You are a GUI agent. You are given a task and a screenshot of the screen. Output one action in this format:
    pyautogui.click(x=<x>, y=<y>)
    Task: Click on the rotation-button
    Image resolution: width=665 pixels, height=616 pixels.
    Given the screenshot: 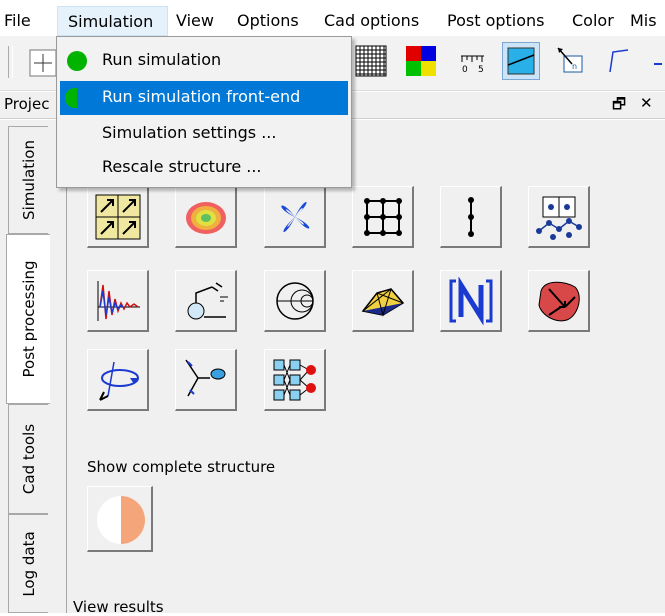 What is the action you would take?
    pyautogui.click(x=118, y=380)
    